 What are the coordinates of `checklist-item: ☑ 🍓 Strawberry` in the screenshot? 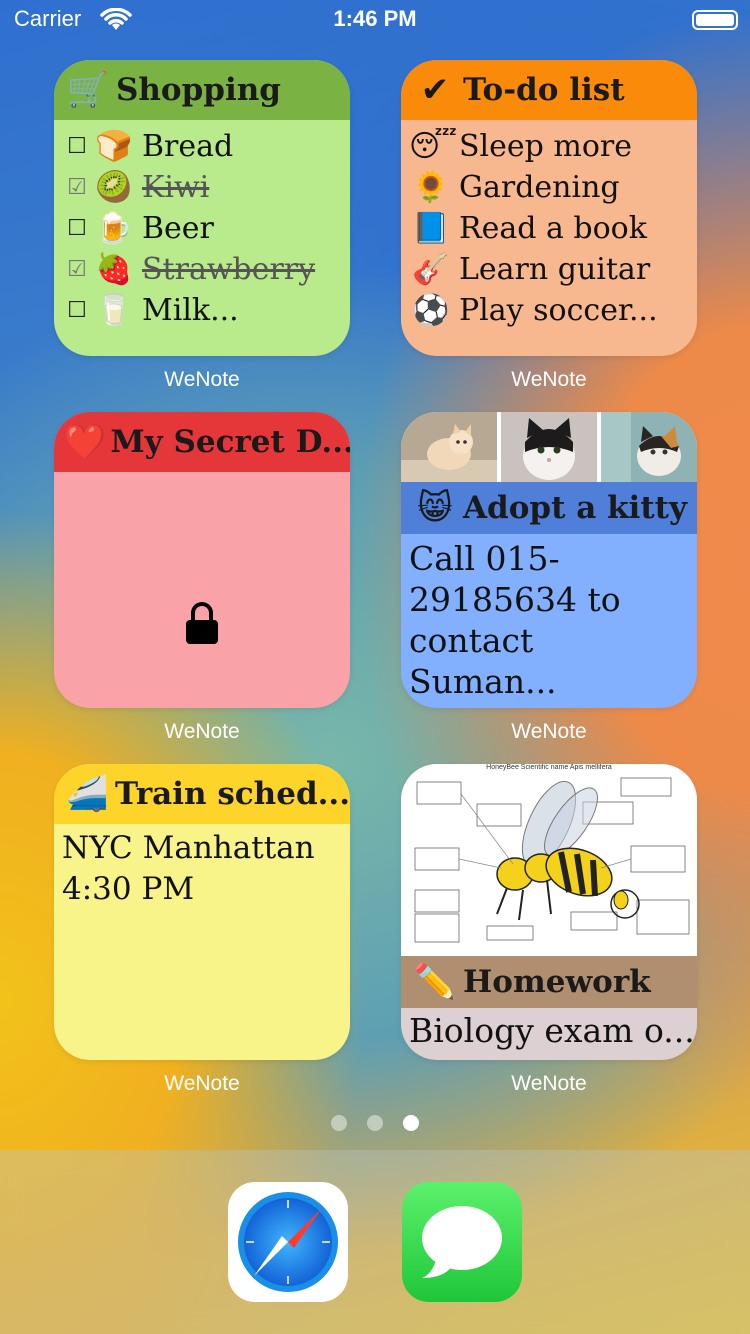 It's located at (206, 269).